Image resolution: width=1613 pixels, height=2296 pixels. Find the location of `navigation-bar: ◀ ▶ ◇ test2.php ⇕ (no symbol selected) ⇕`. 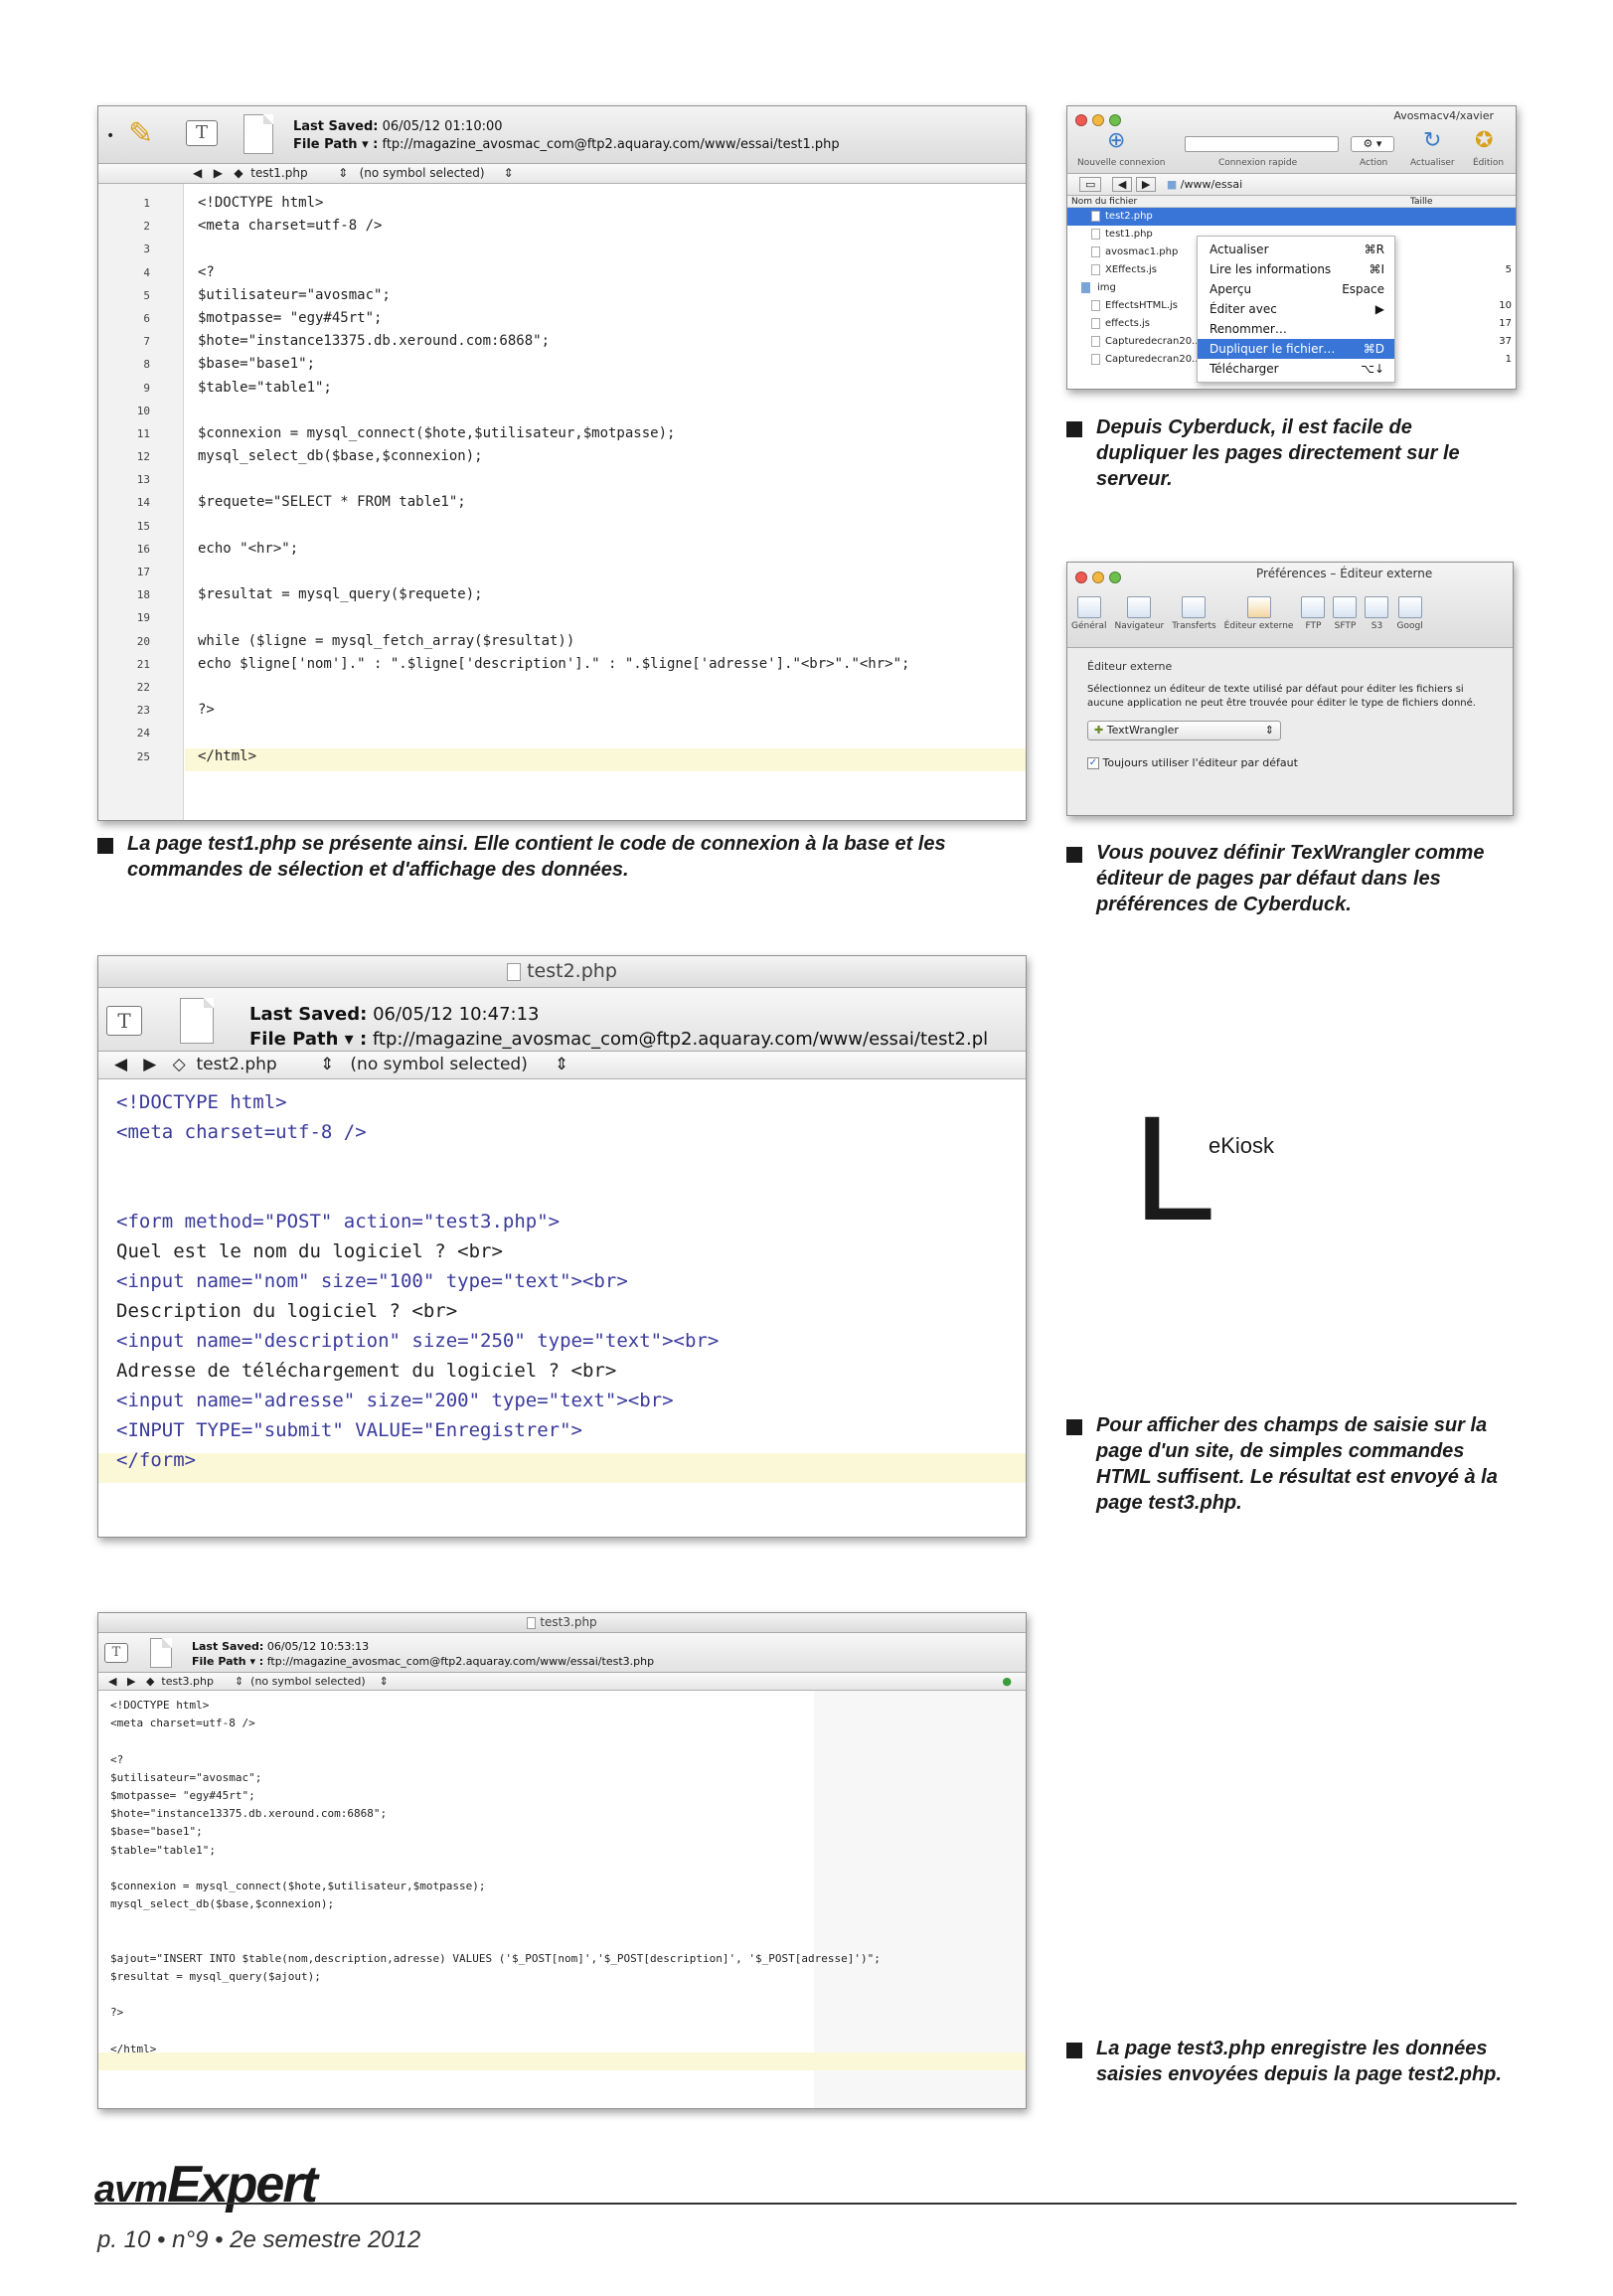

navigation-bar: ◀ ▶ ◇ test2.php ⇕ (no symbol selected) ⇕ is located at coordinates (562, 1065).